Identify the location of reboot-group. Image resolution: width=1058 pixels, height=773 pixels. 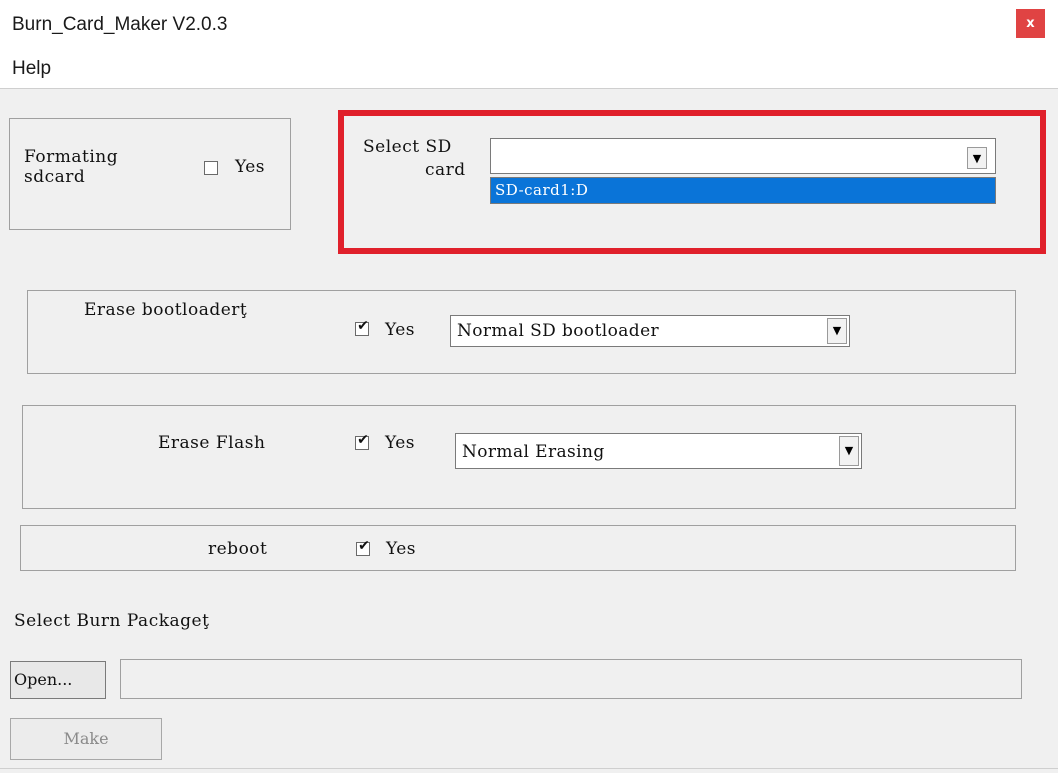
(518, 548).